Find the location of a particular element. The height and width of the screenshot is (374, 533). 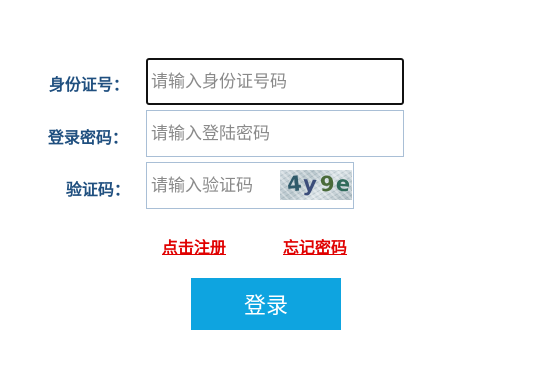

forgot-password-link: 忘记密码 is located at coordinates (315, 246).